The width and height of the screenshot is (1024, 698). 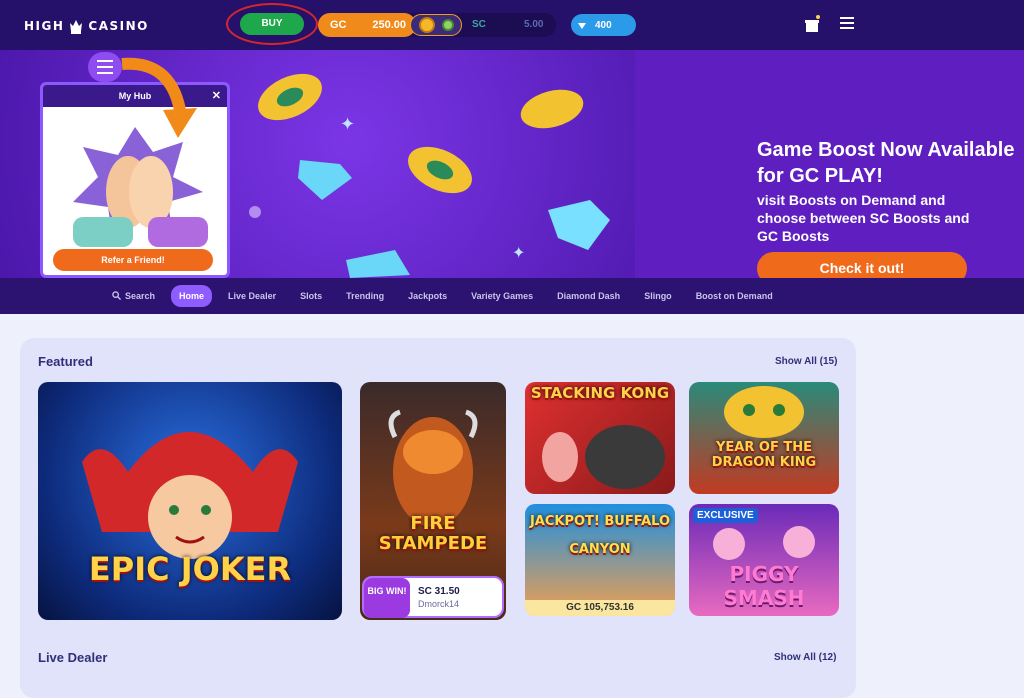 What do you see at coordinates (600, 393) in the screenshot?
I see `game-title: STACKING KONG` at bounding box center [600, 393].